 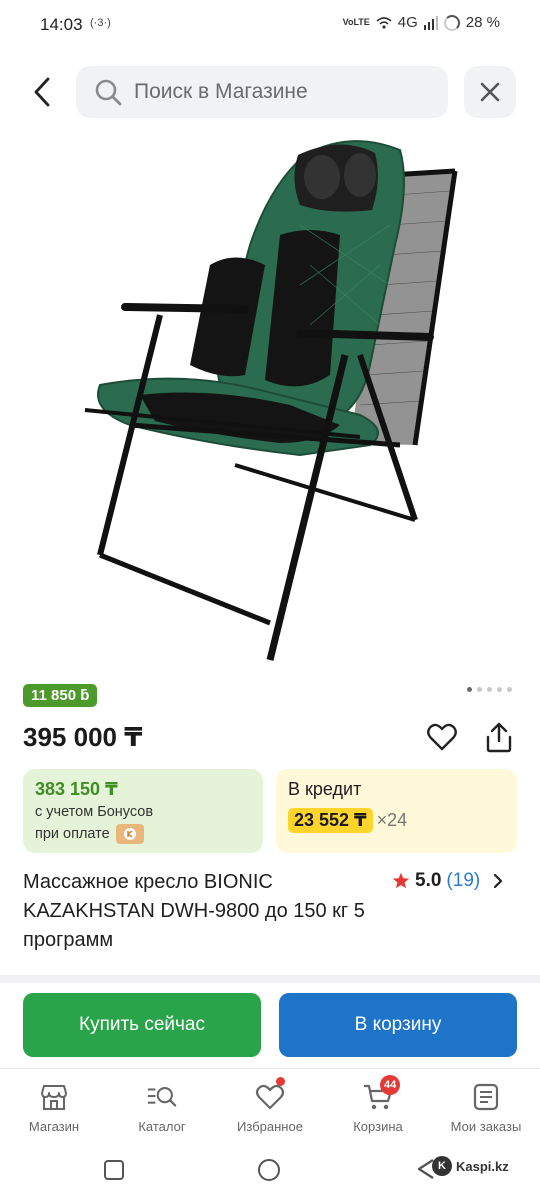 What do you see at coordinates (270, 25) in the screenshot?
I see `status-bar: 14:03 (·3·) VoLTE 4G 28 %` at bounding box center [270, 25].